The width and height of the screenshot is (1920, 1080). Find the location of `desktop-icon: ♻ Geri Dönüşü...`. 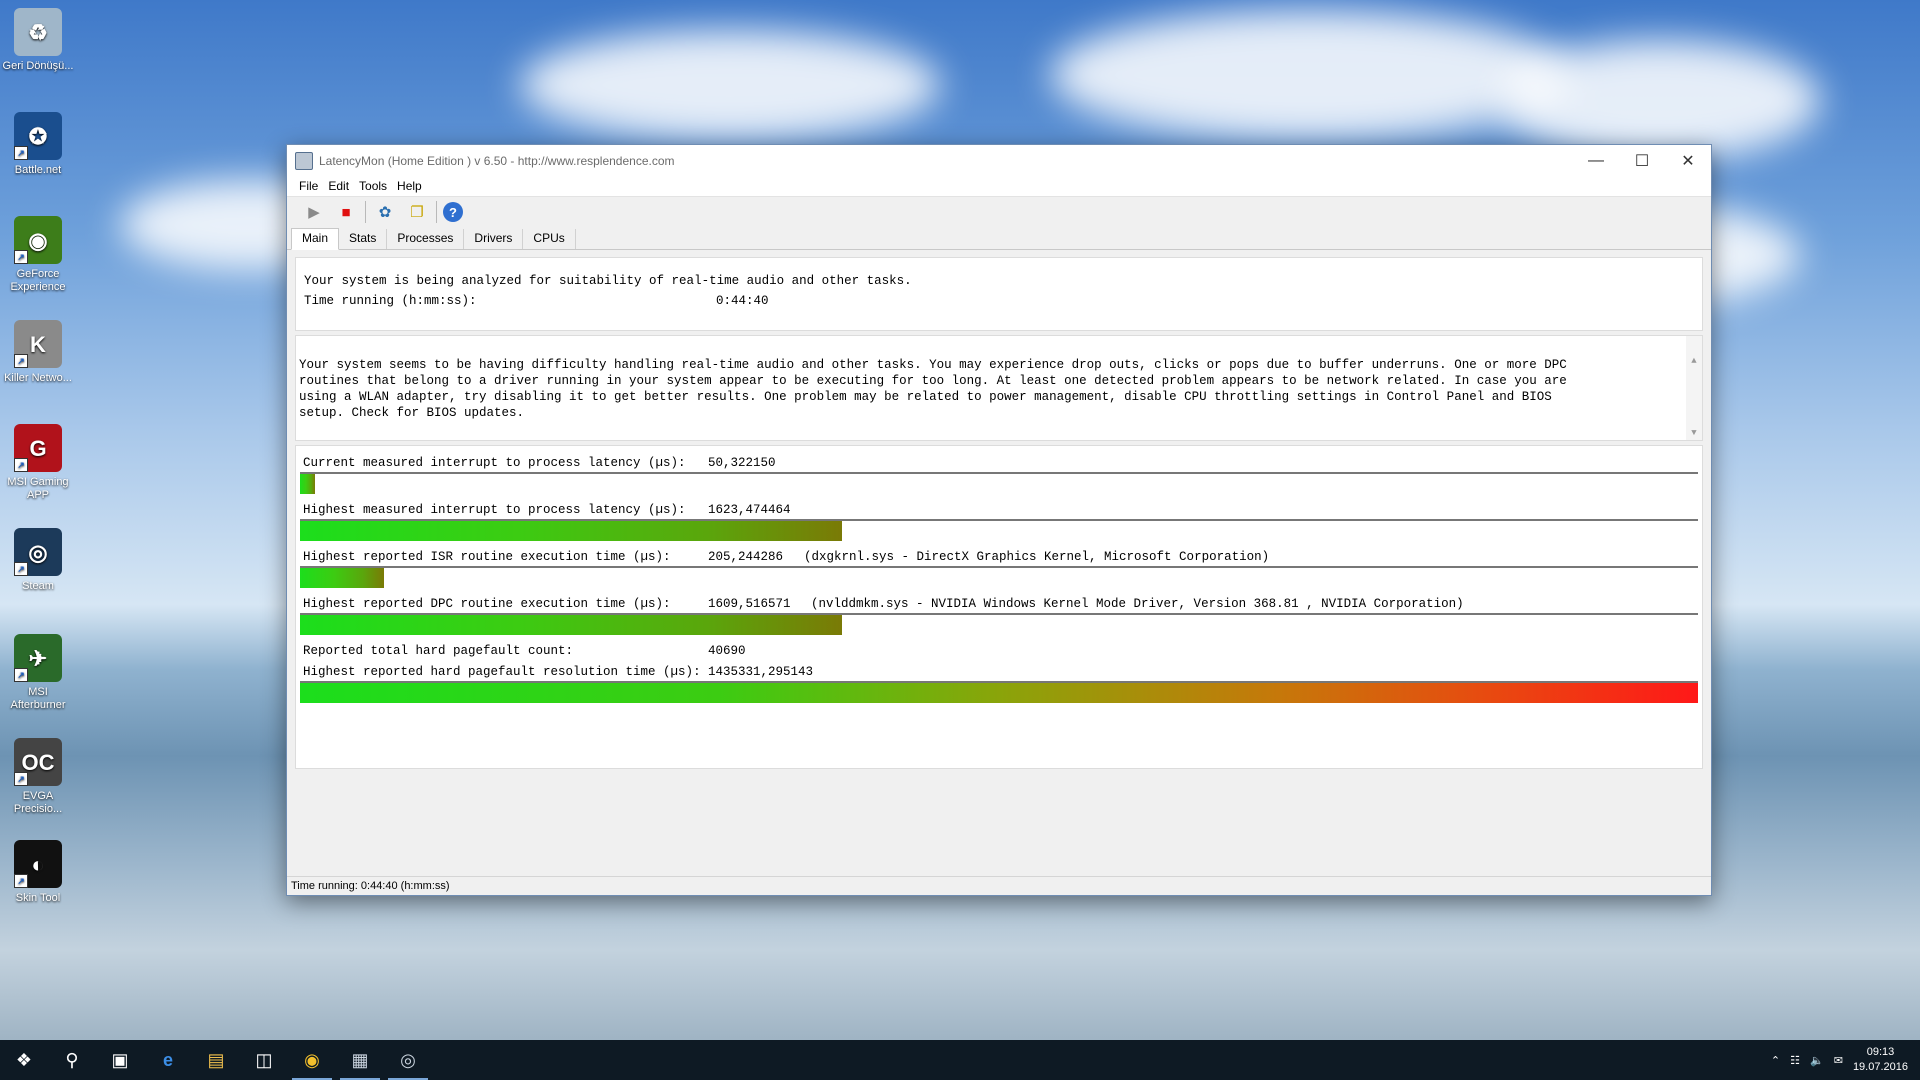

desktop-icon: ♻ Geri Dönüşü... is located at coordinates (38, 40).